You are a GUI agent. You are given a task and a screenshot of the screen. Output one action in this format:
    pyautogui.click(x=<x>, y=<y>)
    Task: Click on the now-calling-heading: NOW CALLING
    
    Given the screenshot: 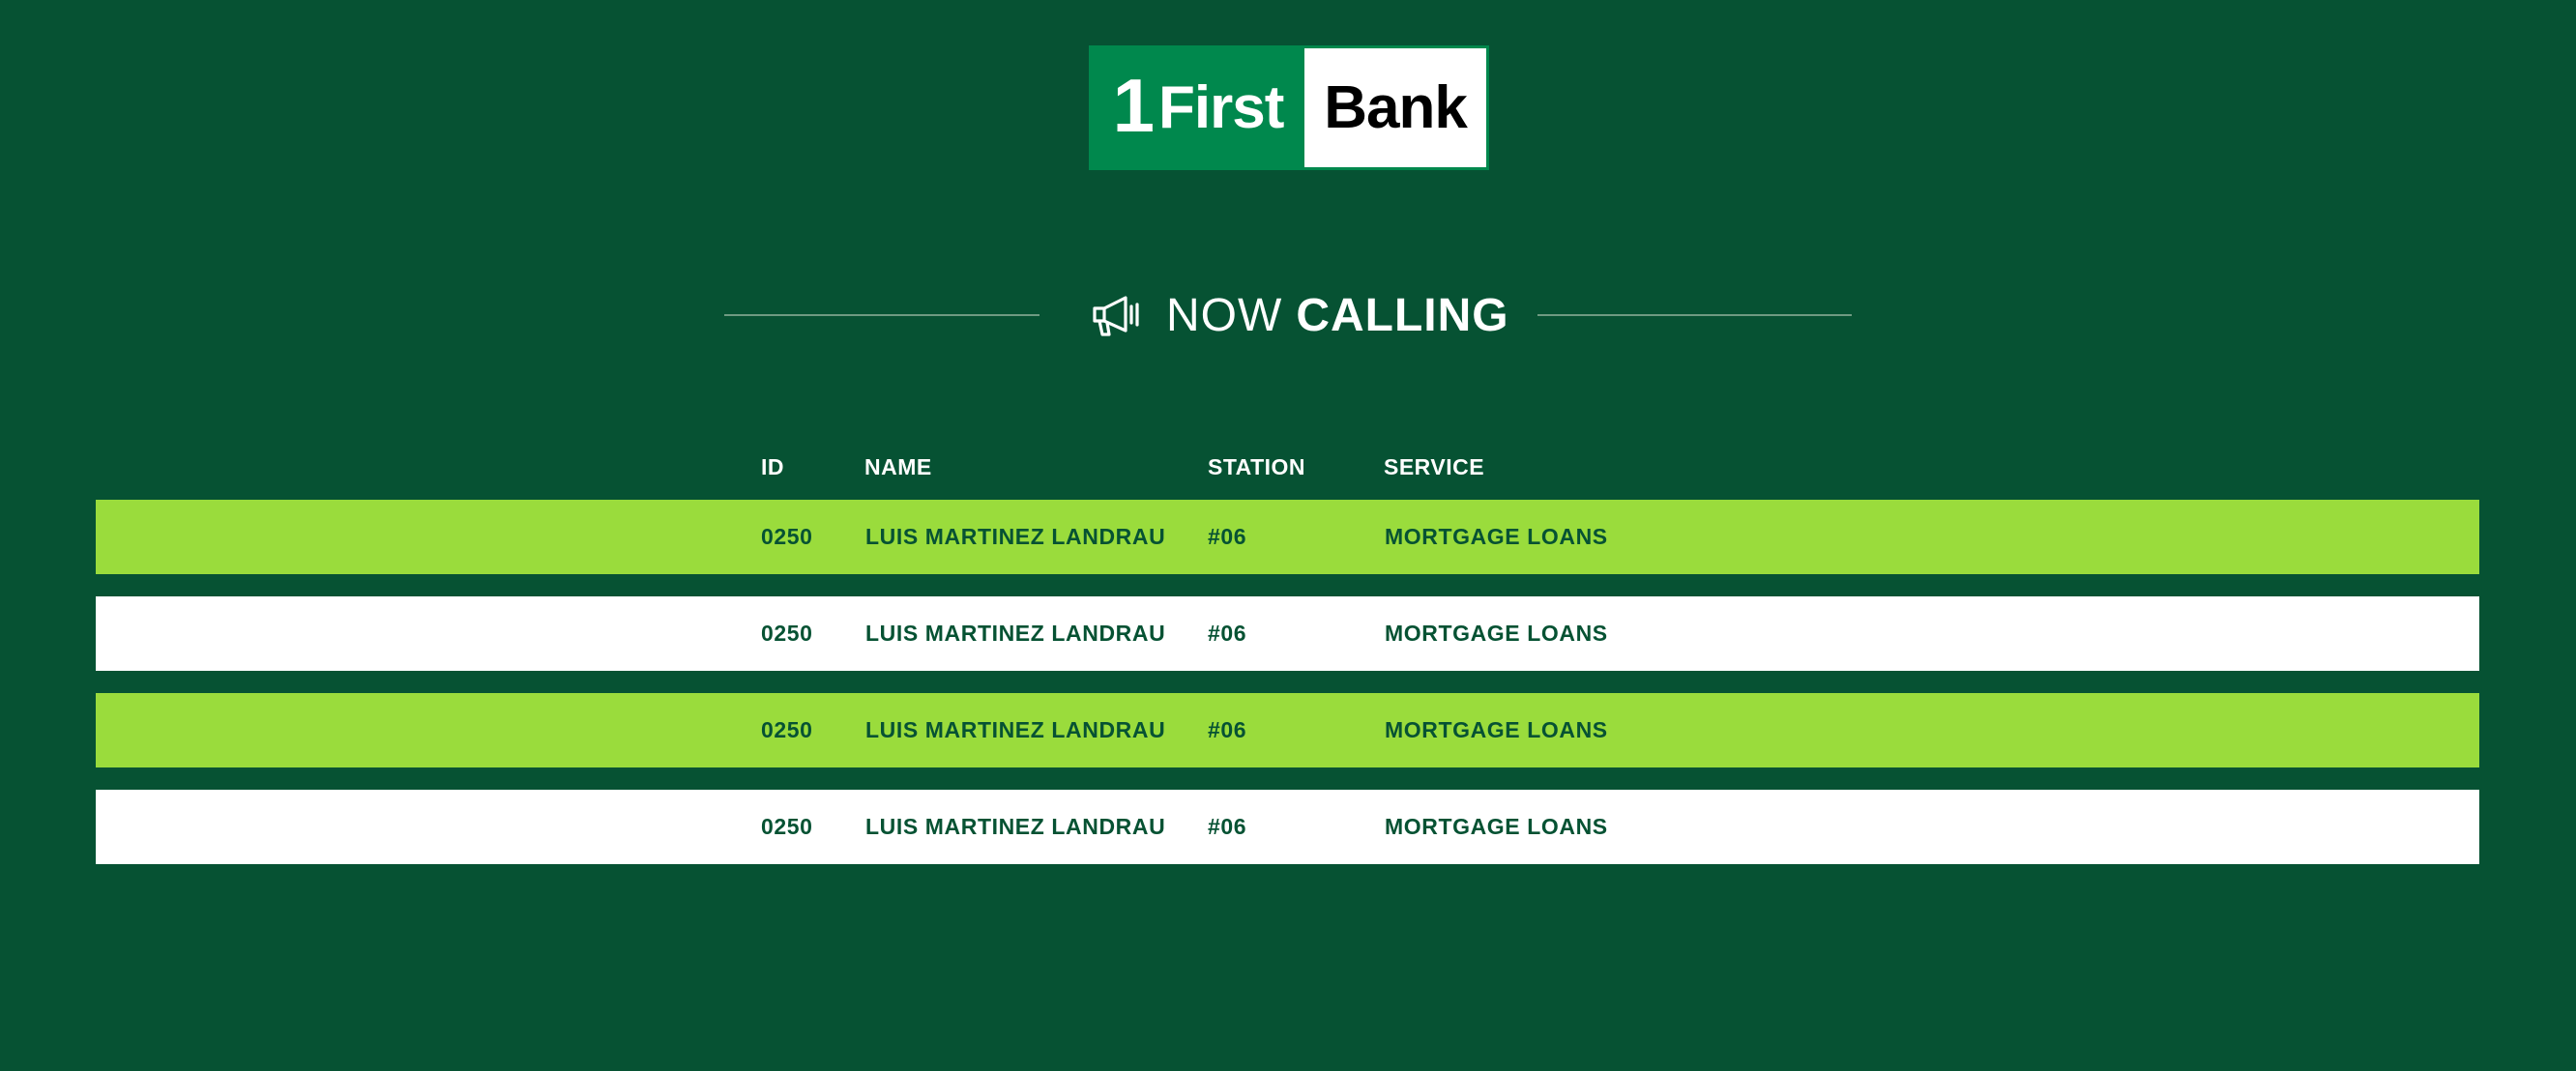 What is the action you would take?
    pyautogui.click(x=1299, y=315)
    